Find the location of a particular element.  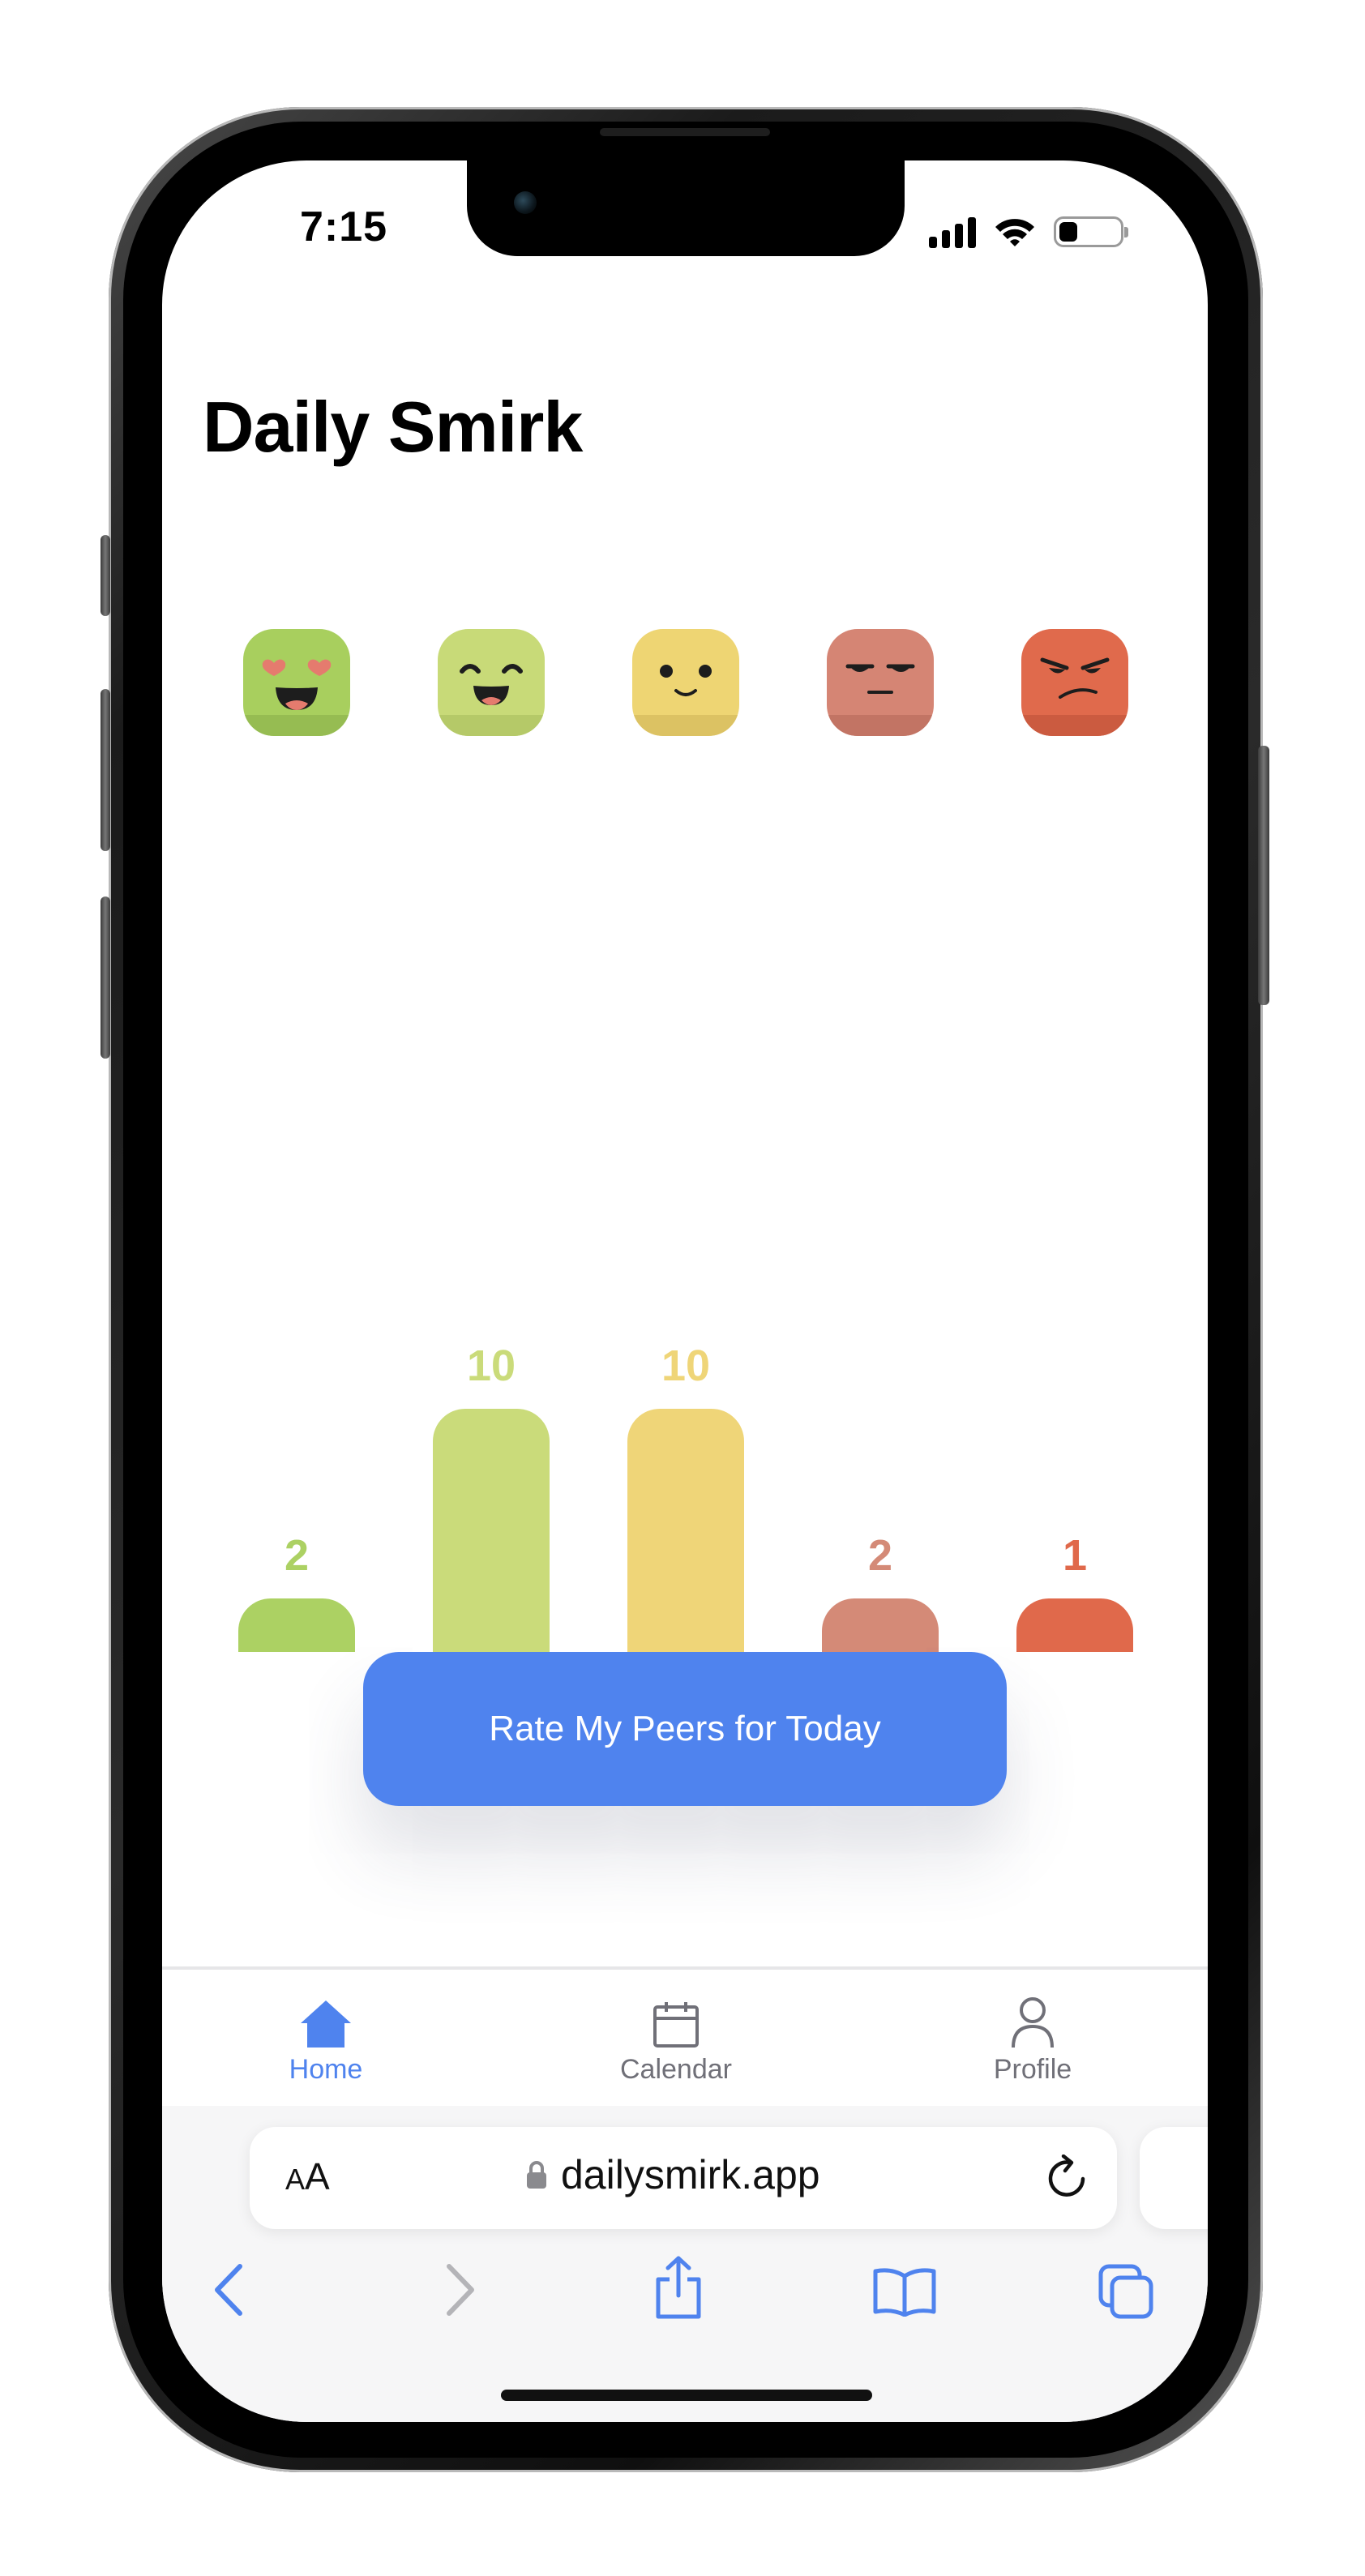

mood-annoyed-face is located at coordinates (881, 682).